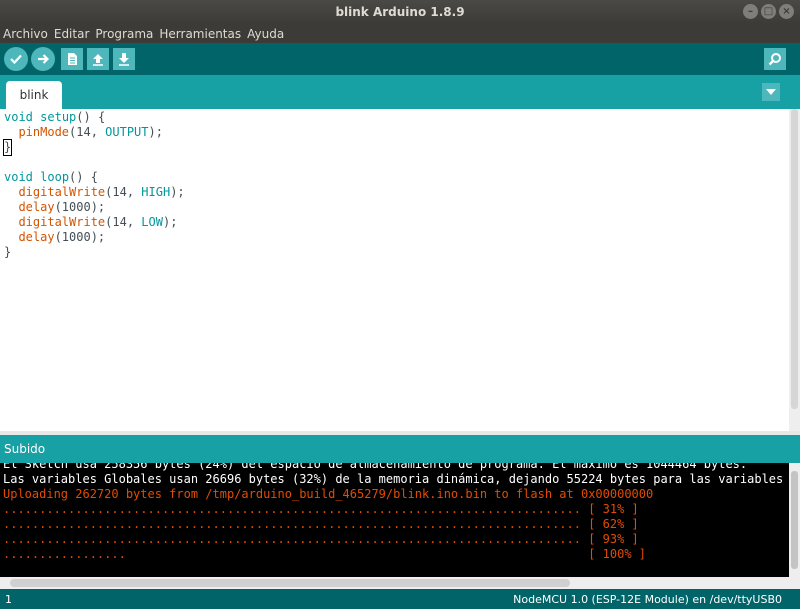 This screenshot has height=609, width=800. I want to click on window-title: blink Arduino 1.8.9, so click(400, 12).